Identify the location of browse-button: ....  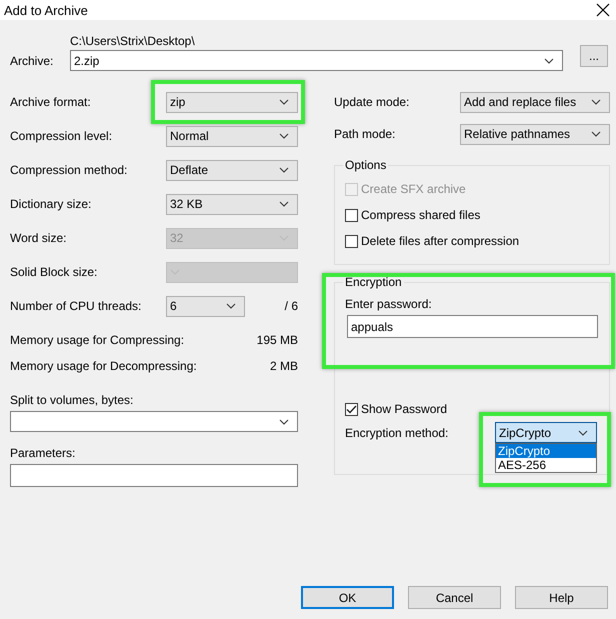
(594, 56).